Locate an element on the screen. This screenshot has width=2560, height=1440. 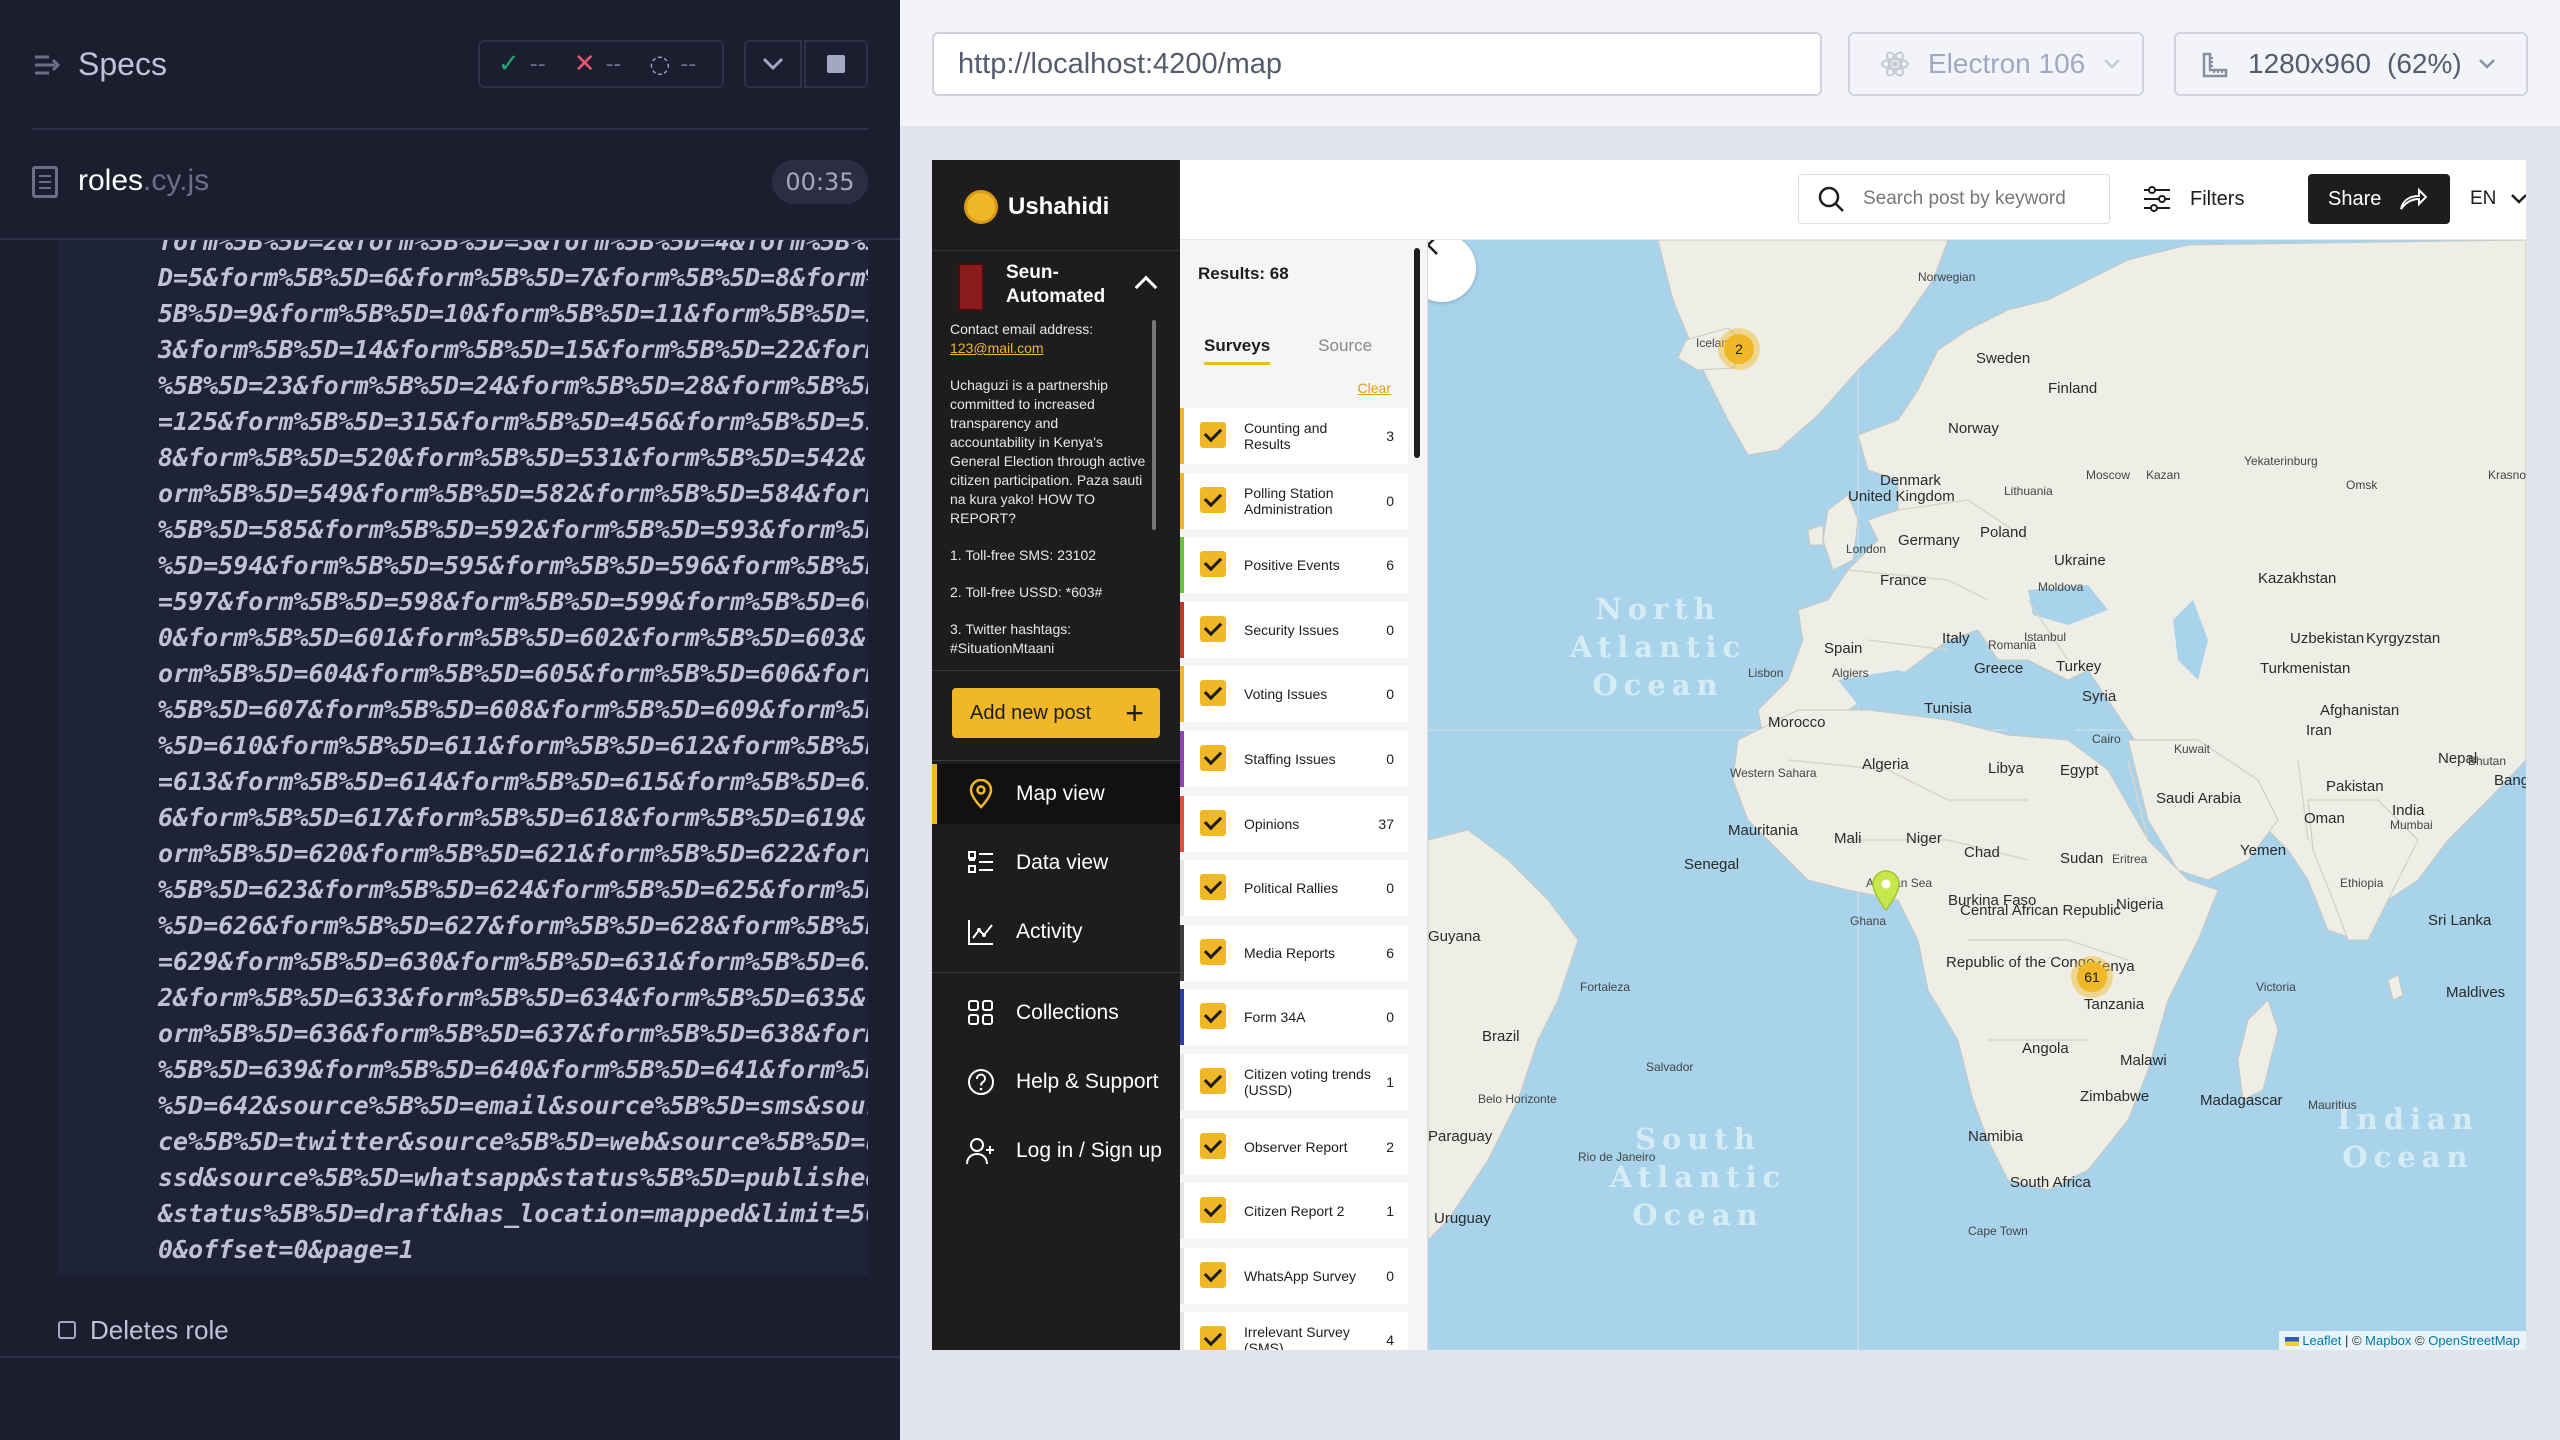
leaflet-link: Leaflet is located at coordinates (2321, 1340).